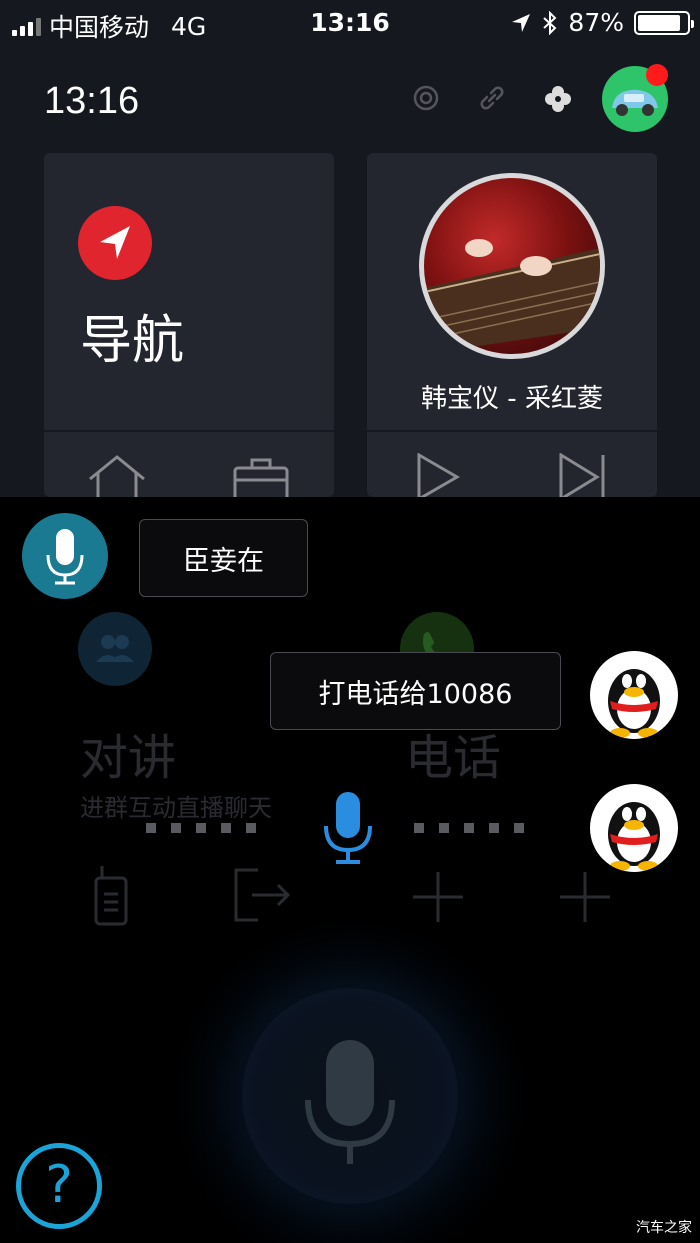 This screenshot has width=700, height=1243. I want to click on fan-icon, so click(558, 99).